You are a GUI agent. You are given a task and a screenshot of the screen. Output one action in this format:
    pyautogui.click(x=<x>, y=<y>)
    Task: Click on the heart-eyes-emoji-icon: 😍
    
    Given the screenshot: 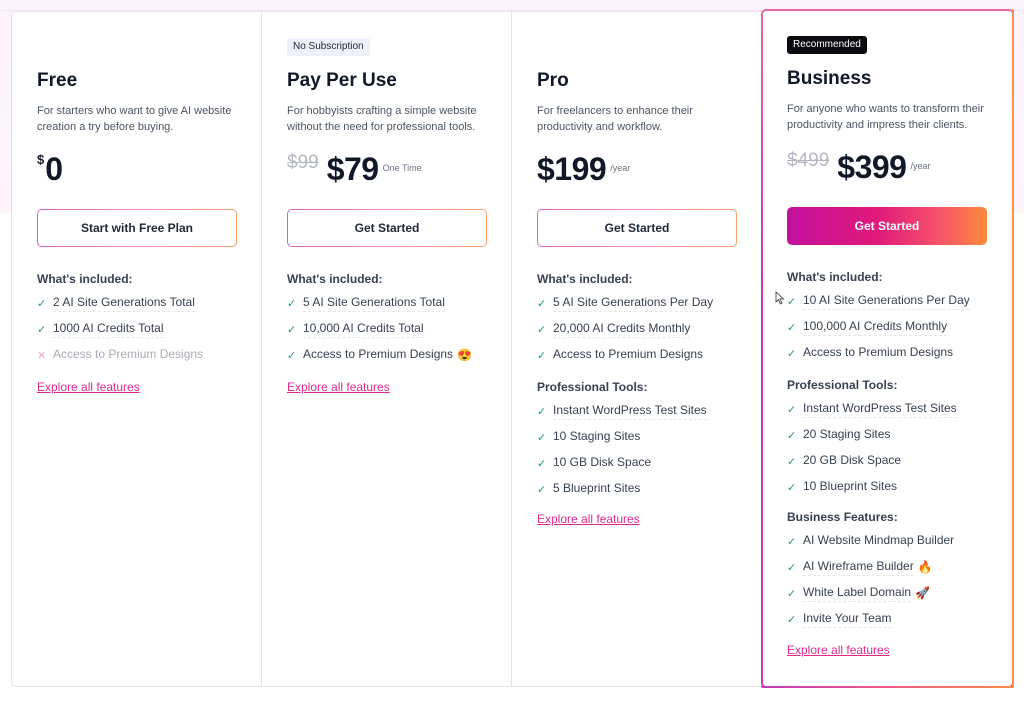 What is the action you would take?
    pyautogui.click(x=464, y=355)
    